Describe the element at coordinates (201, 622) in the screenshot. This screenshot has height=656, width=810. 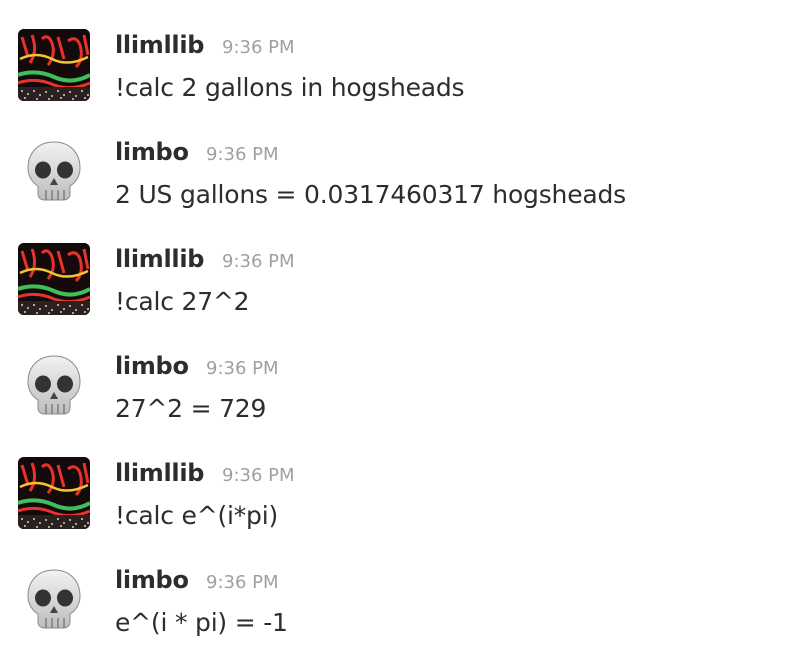
I see `message-text: e^(i * pi) = -1` at that location.